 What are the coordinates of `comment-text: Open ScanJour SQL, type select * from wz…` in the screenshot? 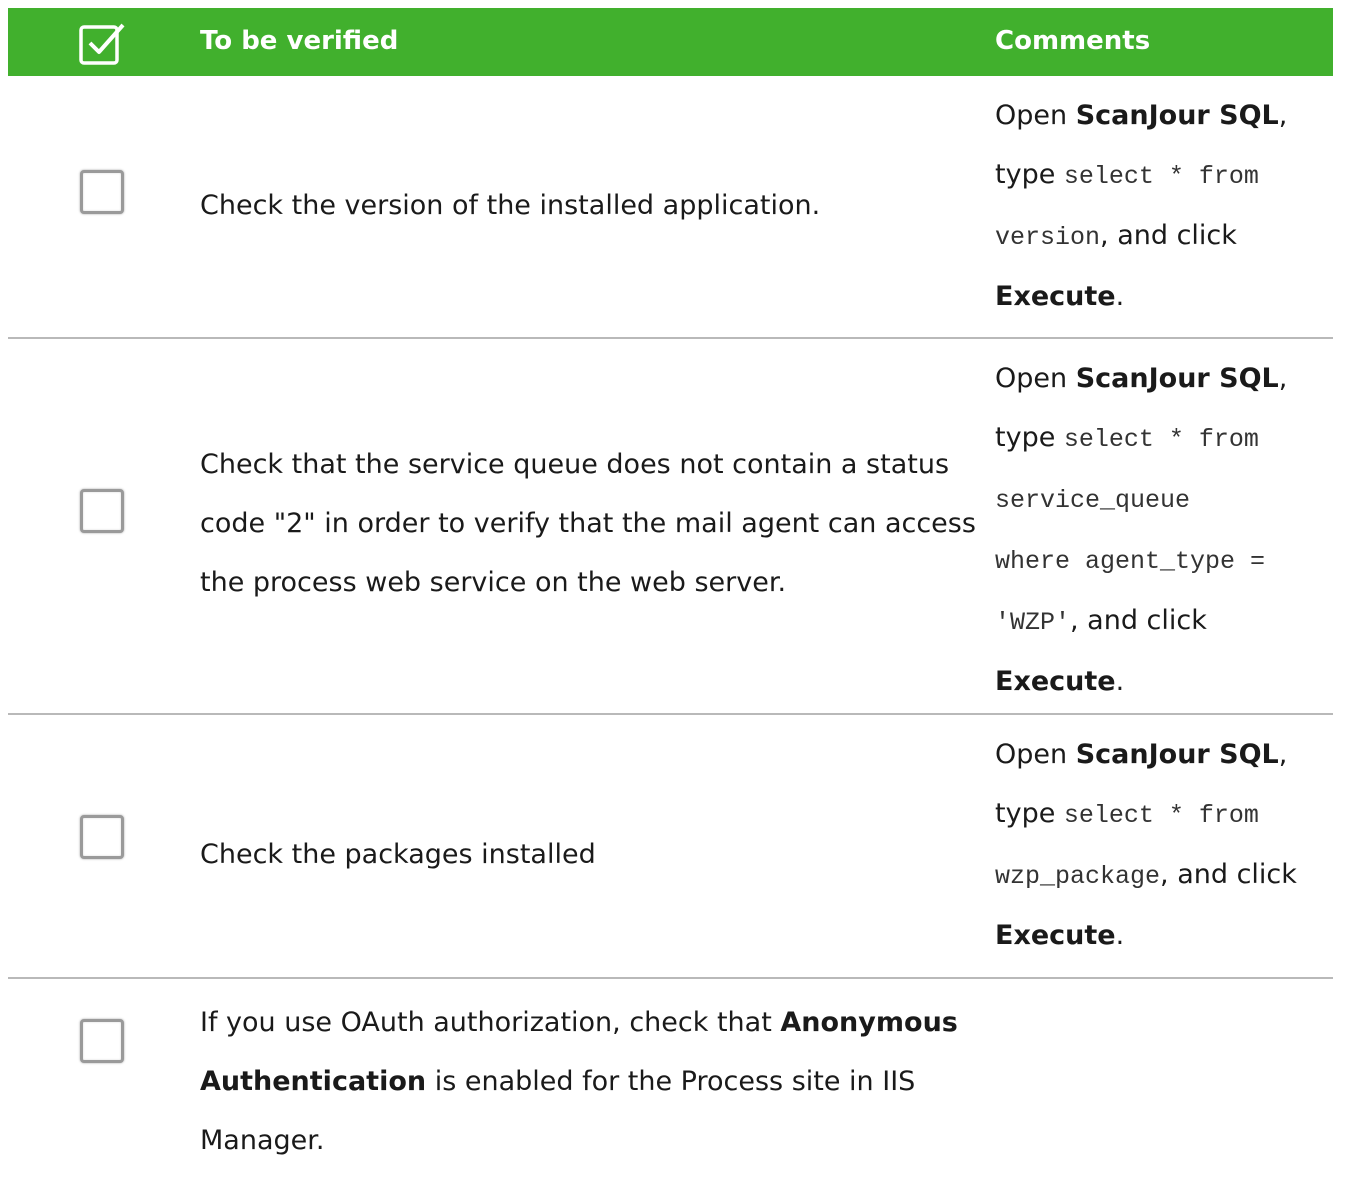 It's located at (1146, 845).